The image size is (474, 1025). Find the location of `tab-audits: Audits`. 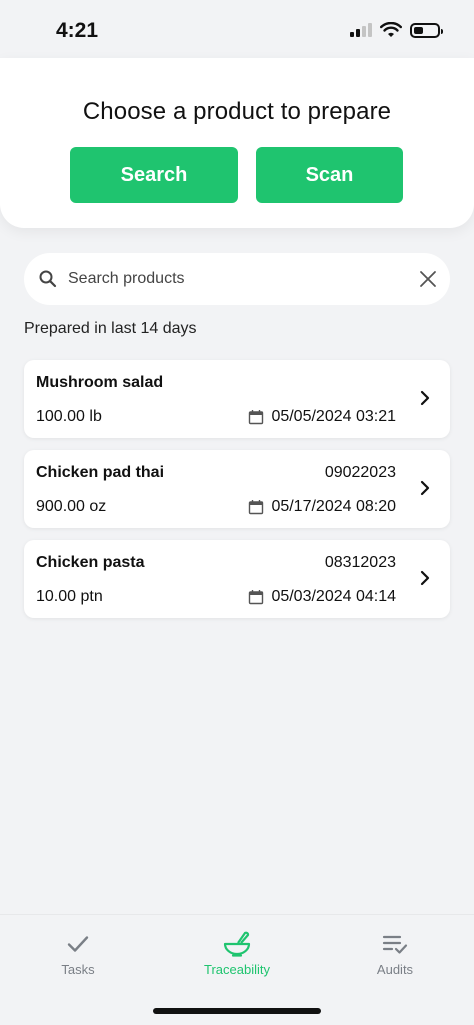

tab-audits: Audits is located at coordinates (395, 953).